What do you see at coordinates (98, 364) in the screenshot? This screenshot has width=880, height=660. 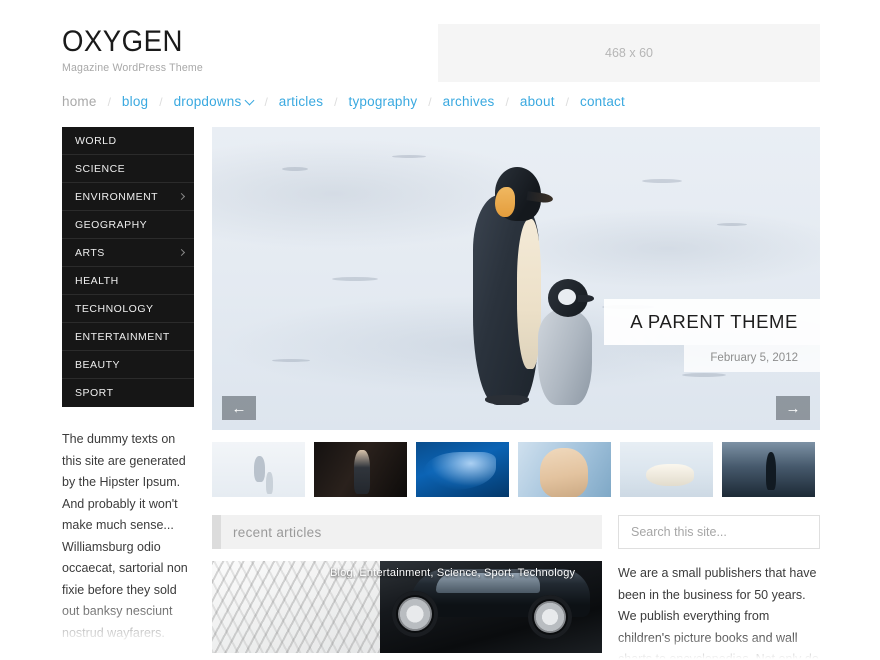 I see `category-item-label: BEAUTY` at bounding box center [98, 364].